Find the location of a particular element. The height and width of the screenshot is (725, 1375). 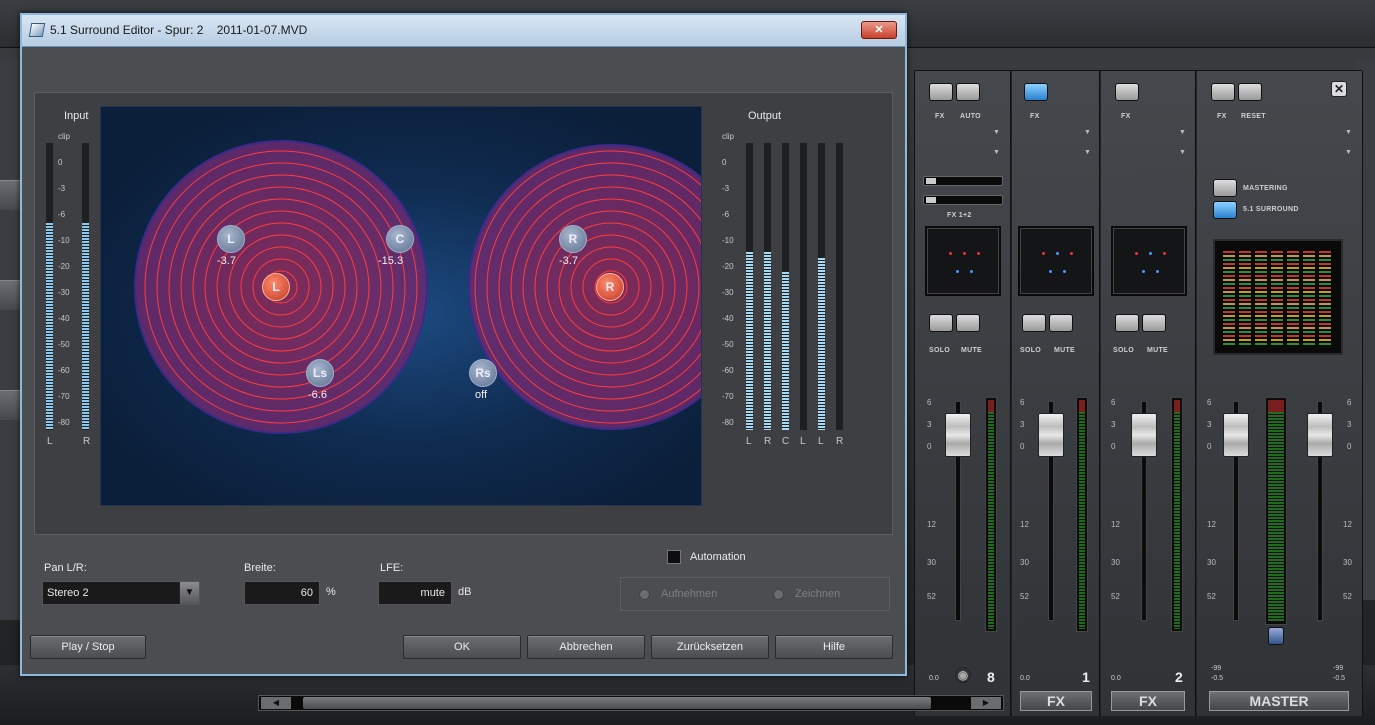

input-scale-tick: -60 is located at coordinates (64, 370).